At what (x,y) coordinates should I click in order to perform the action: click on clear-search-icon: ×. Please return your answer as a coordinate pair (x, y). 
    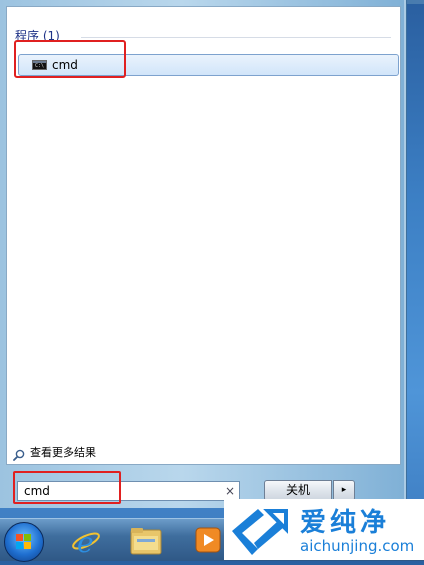
    Looking at the image, I should click on (230, 491).